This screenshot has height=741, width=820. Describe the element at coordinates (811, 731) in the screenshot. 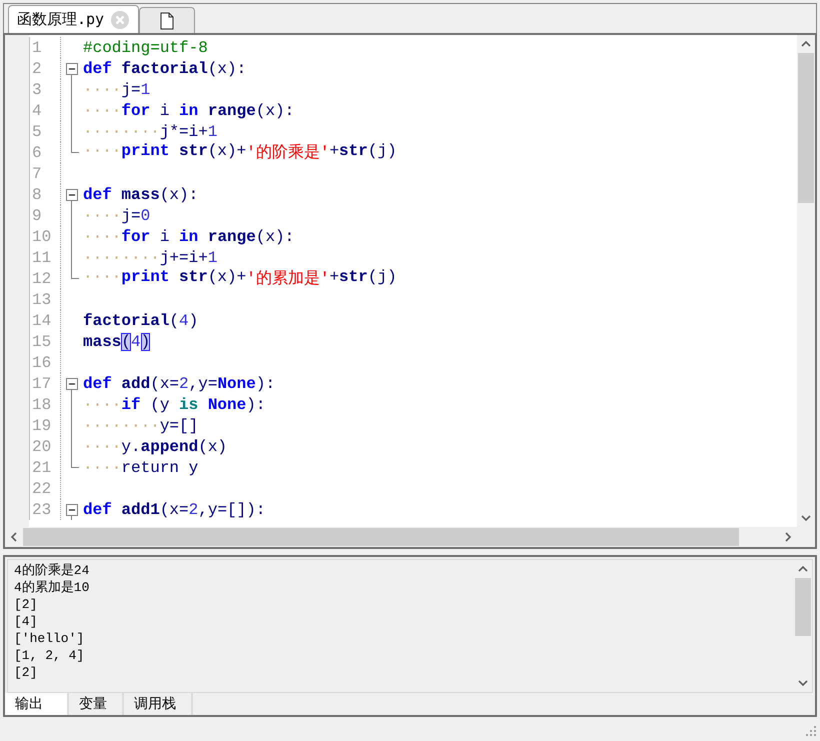

I see `resize-grip-icon` at that location.